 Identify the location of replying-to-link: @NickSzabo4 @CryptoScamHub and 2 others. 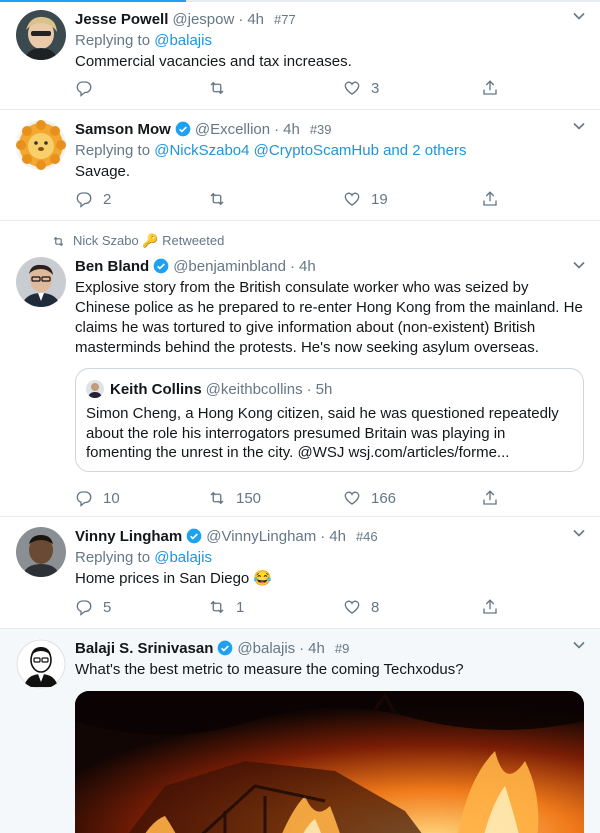
(310, 150).